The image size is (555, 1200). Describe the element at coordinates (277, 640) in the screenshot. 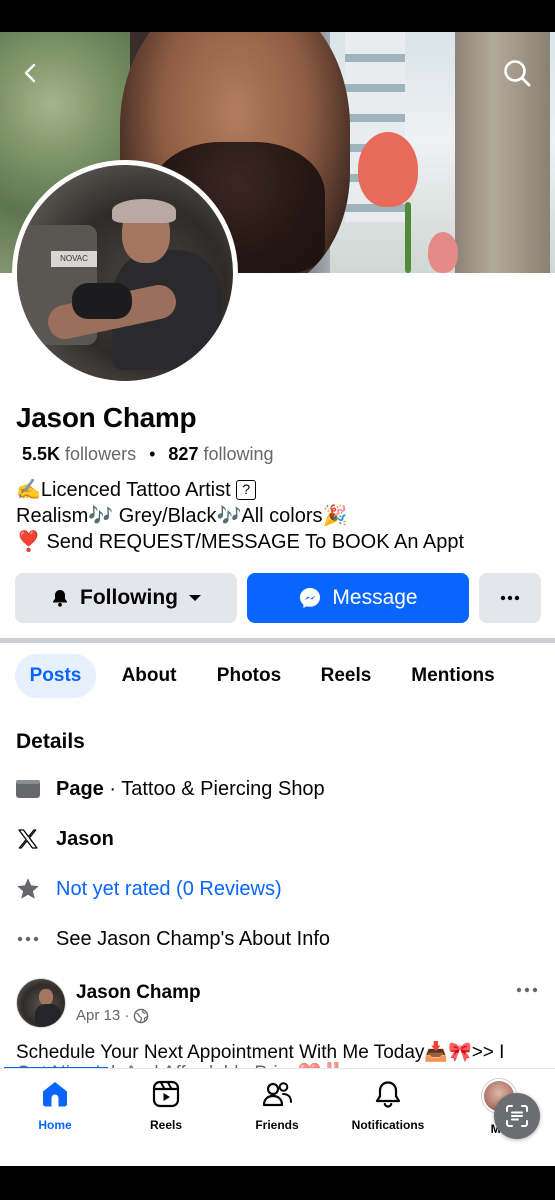

I see `section-divider` at that location.